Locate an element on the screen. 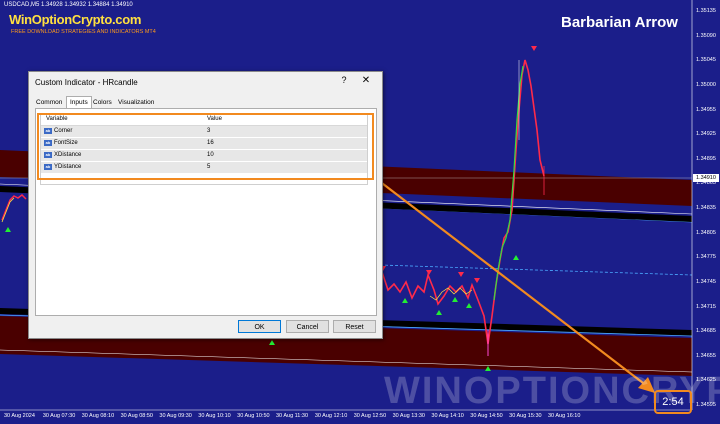 Image resolution: width=720 pixels, height=424 pixels. close-icon: ✕ is located at coordinates (366, 81).